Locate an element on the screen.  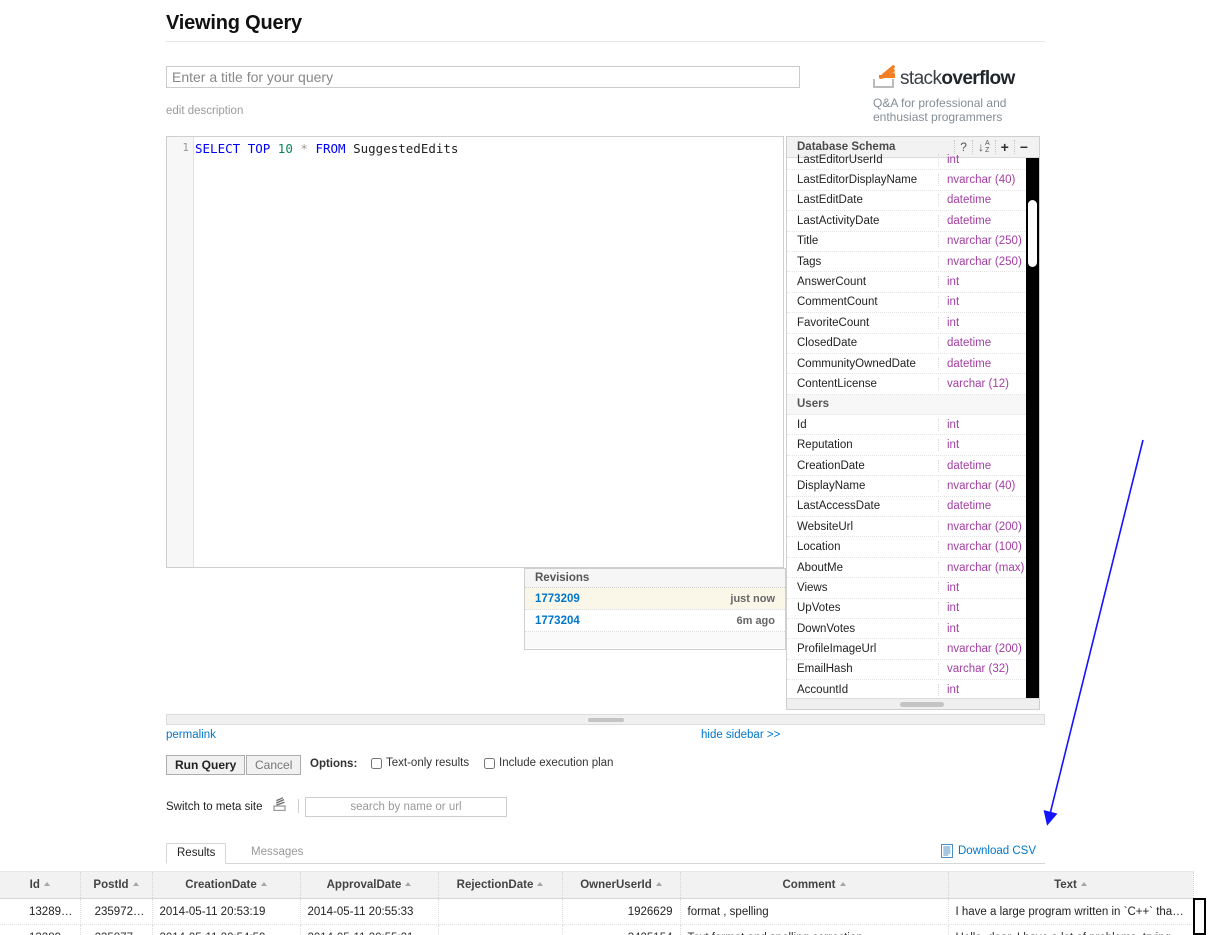
schema-column-row: LastEditDate datetime is located at coordinates (913, 201).